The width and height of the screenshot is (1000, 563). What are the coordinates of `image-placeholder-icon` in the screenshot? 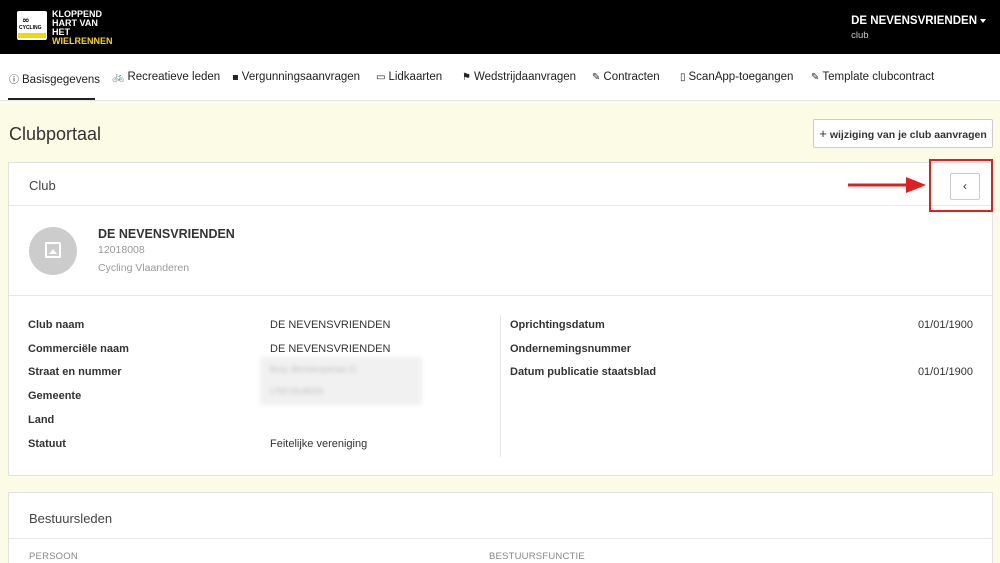 It's located at (53, 250).